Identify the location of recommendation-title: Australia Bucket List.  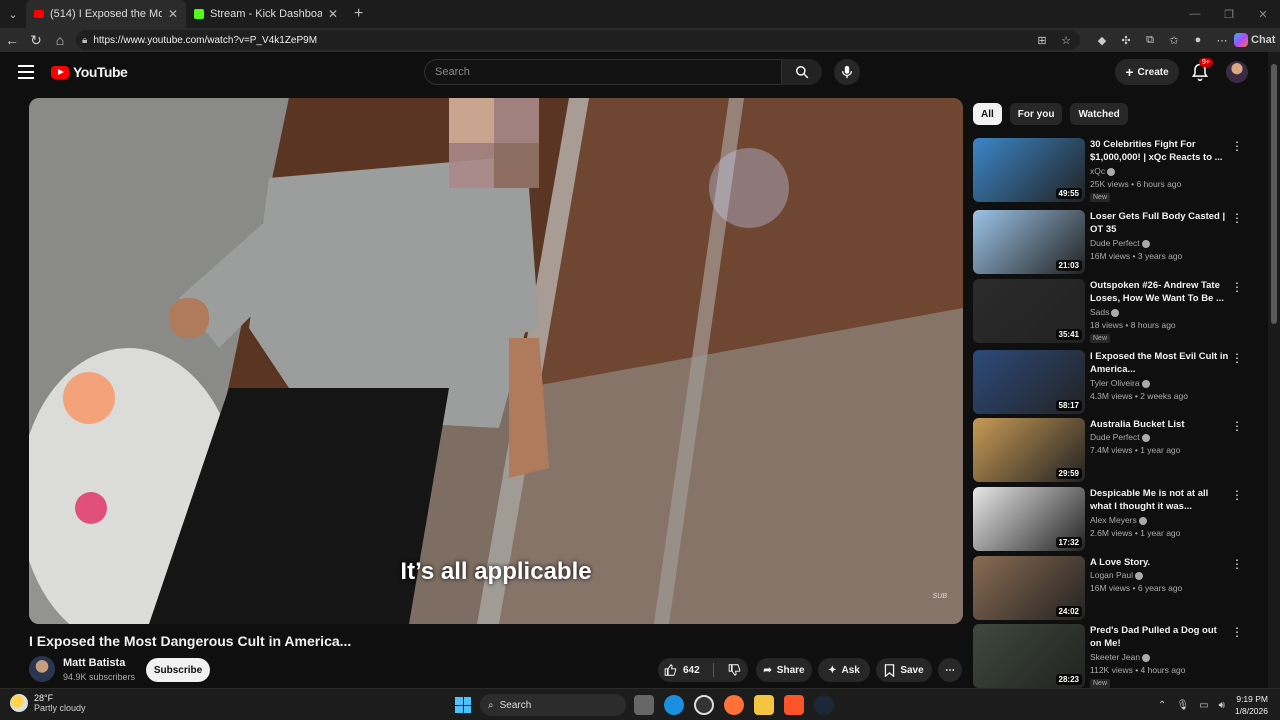
(1160, 424).